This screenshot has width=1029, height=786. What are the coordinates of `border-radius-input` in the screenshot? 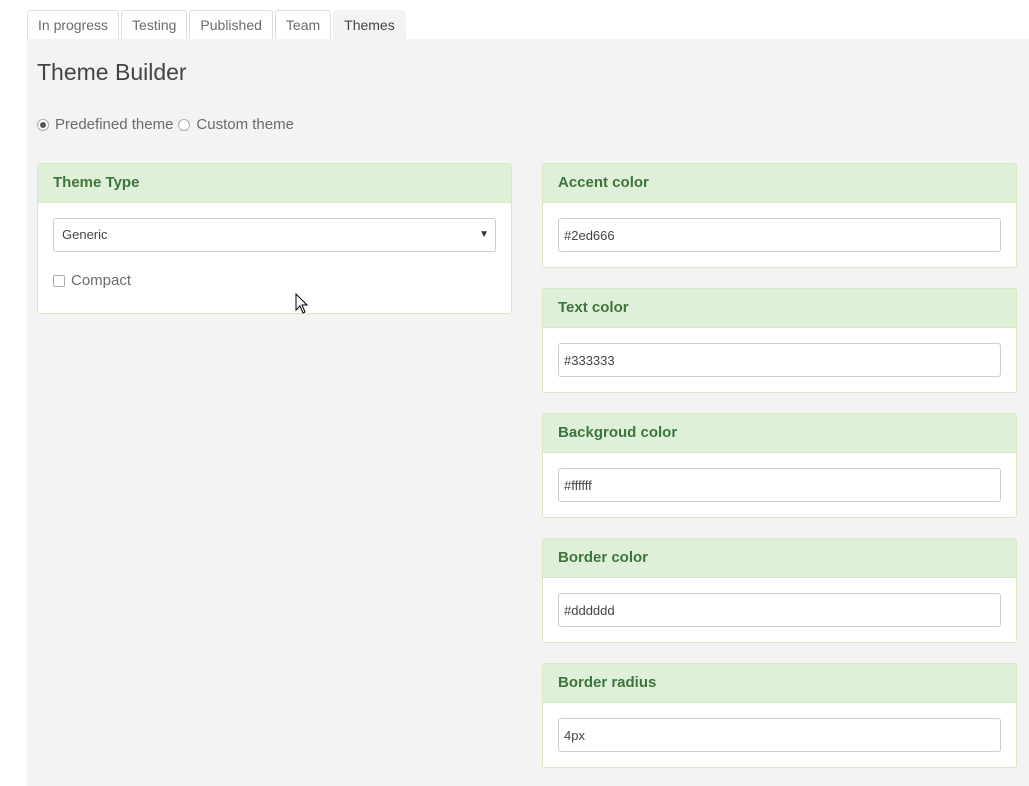 It's located at (779, 735).